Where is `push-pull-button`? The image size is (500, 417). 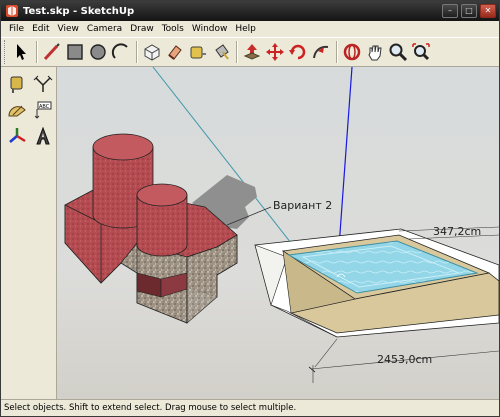
push-pull-button is located at coordinates (252, 52).